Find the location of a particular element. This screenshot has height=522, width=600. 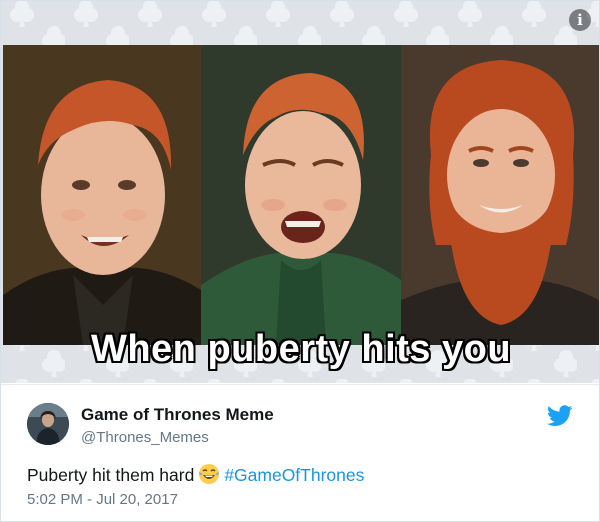

info-icon: i is located at coordinates (580, 20).